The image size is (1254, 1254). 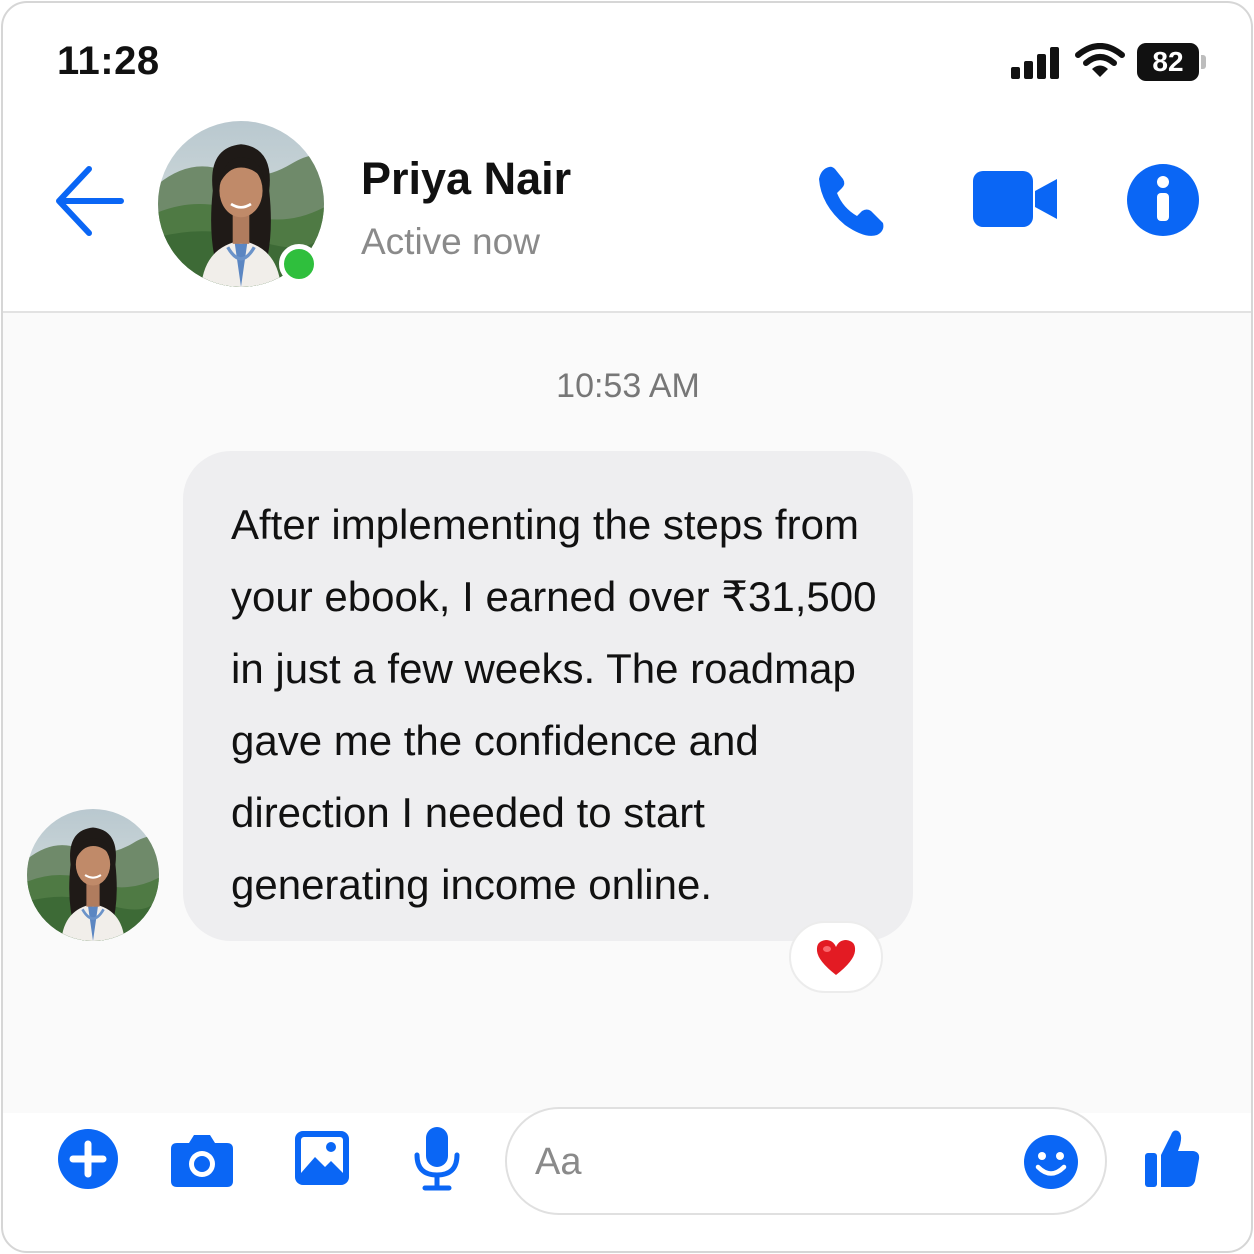 I want to click on gallery-icon, so click(x=322, y=1158).